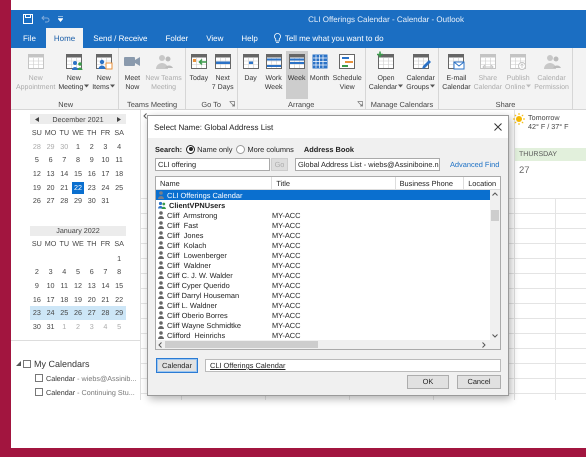 The image size is (586, 457). Describe the element at coordinates (347, 61) in the screenshot. I see `schedule-icon` at that location.